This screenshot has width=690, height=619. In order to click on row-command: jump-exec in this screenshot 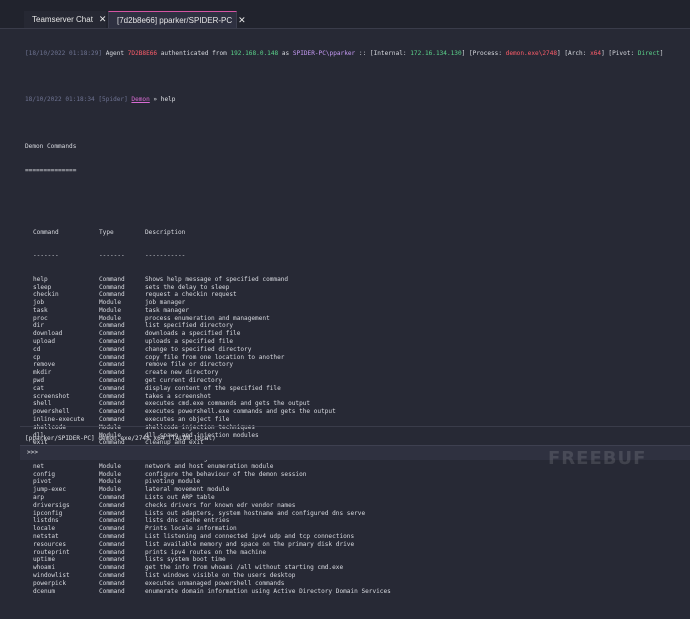, I will do `click(50, 490)`.